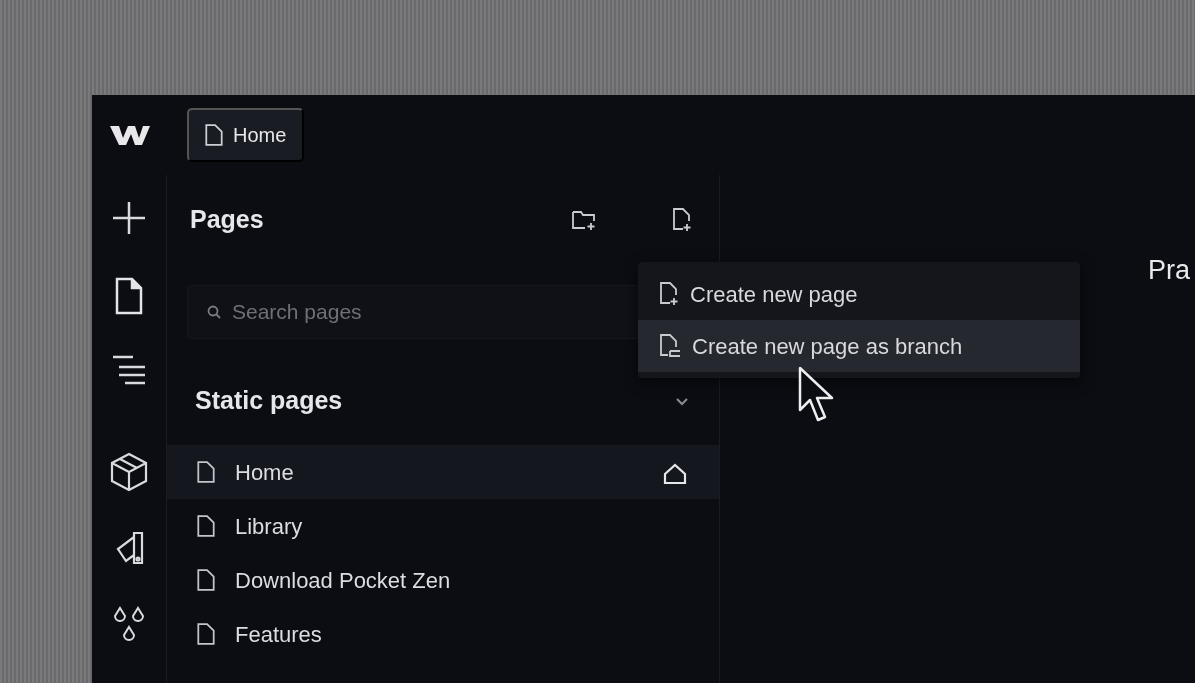 The height and width of the screenshot is (683, 1195). Describe the element at coordinates (669, 294) in the screenshot. I see `new-page-icon` at that location.